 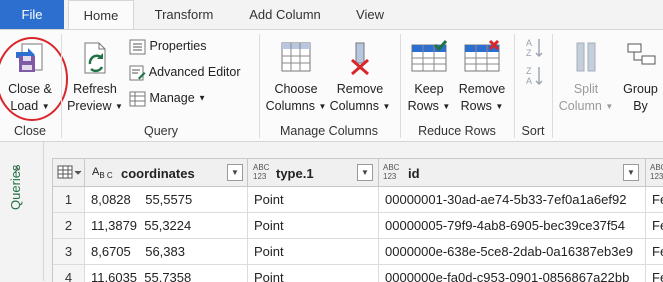 I want to click on tab-file: File, so click(x=32, y=14).